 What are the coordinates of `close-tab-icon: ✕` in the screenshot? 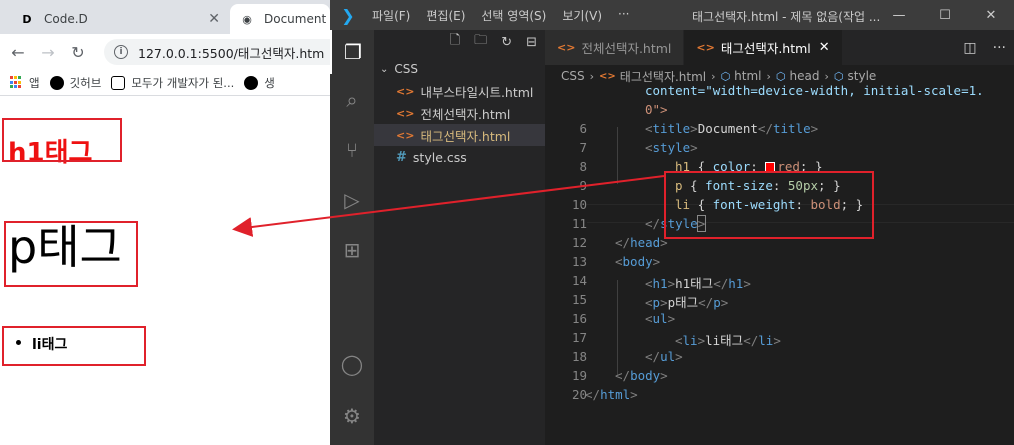 It's located at (824, 47).